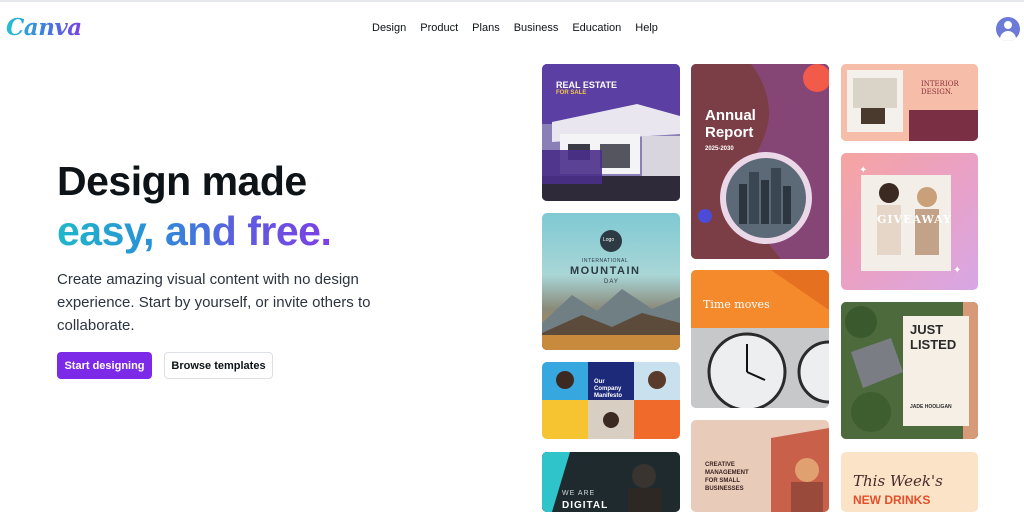 Image resolution: width=1024 pixels, height=512 pixels. Describe the element at coordinates (389, 28) in the screenshot. I see `nav-item-design: Design` at that location.